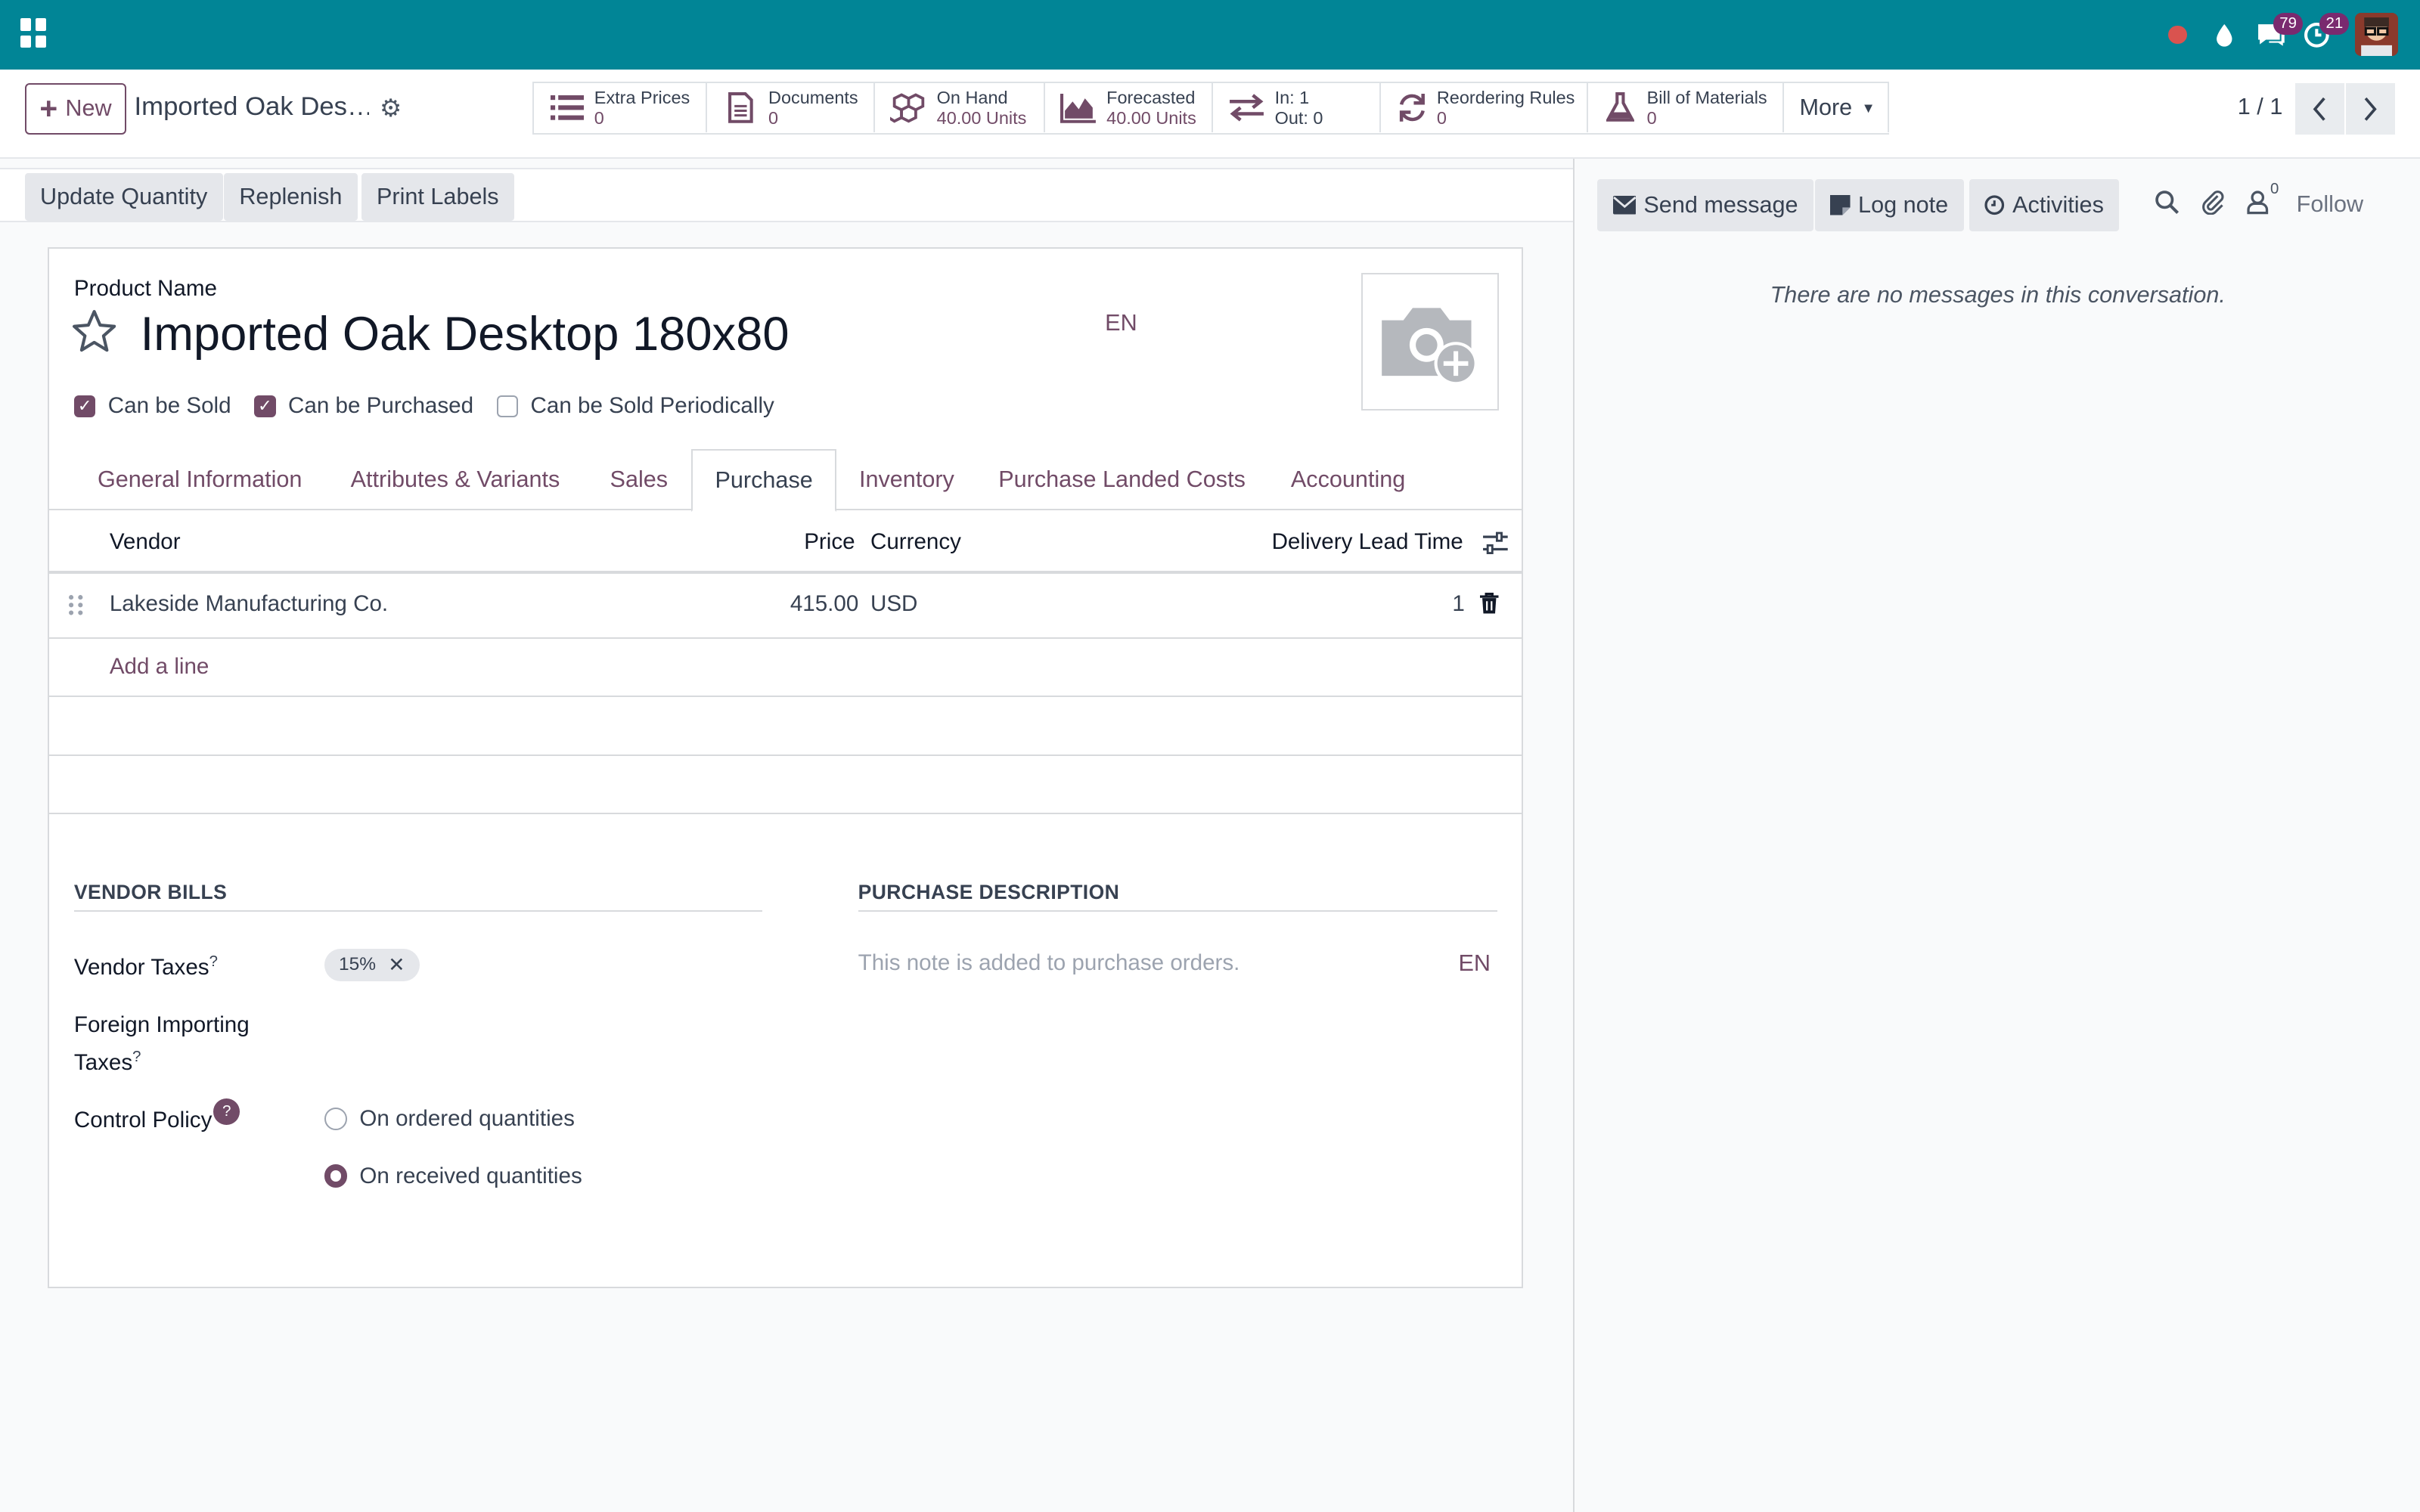 This screenshot has width=2420, height=1512. Describe the element at coordinates (391, 108) in the screenshot. I see `gear-icon: ⚙` at that location.